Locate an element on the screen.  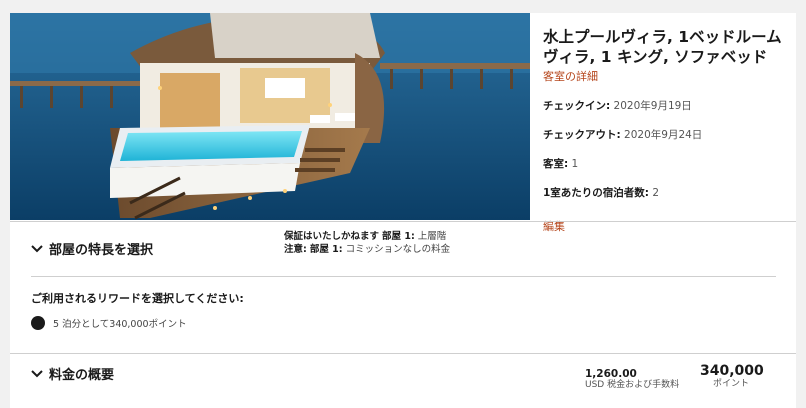
divider-top is located at coordinates (403, 221).